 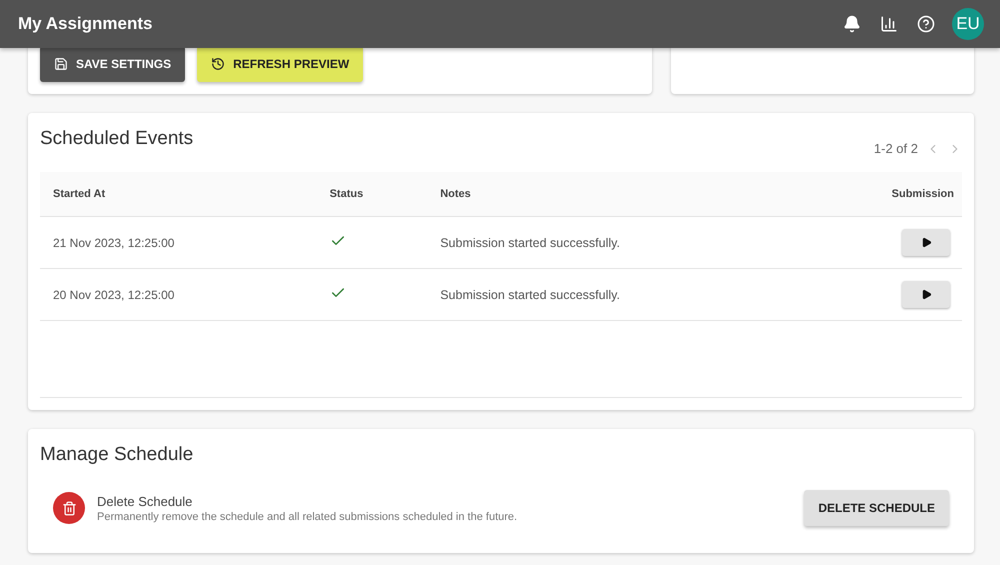 I want to click on app-title: My Assignments, so click(x=86, y=24).